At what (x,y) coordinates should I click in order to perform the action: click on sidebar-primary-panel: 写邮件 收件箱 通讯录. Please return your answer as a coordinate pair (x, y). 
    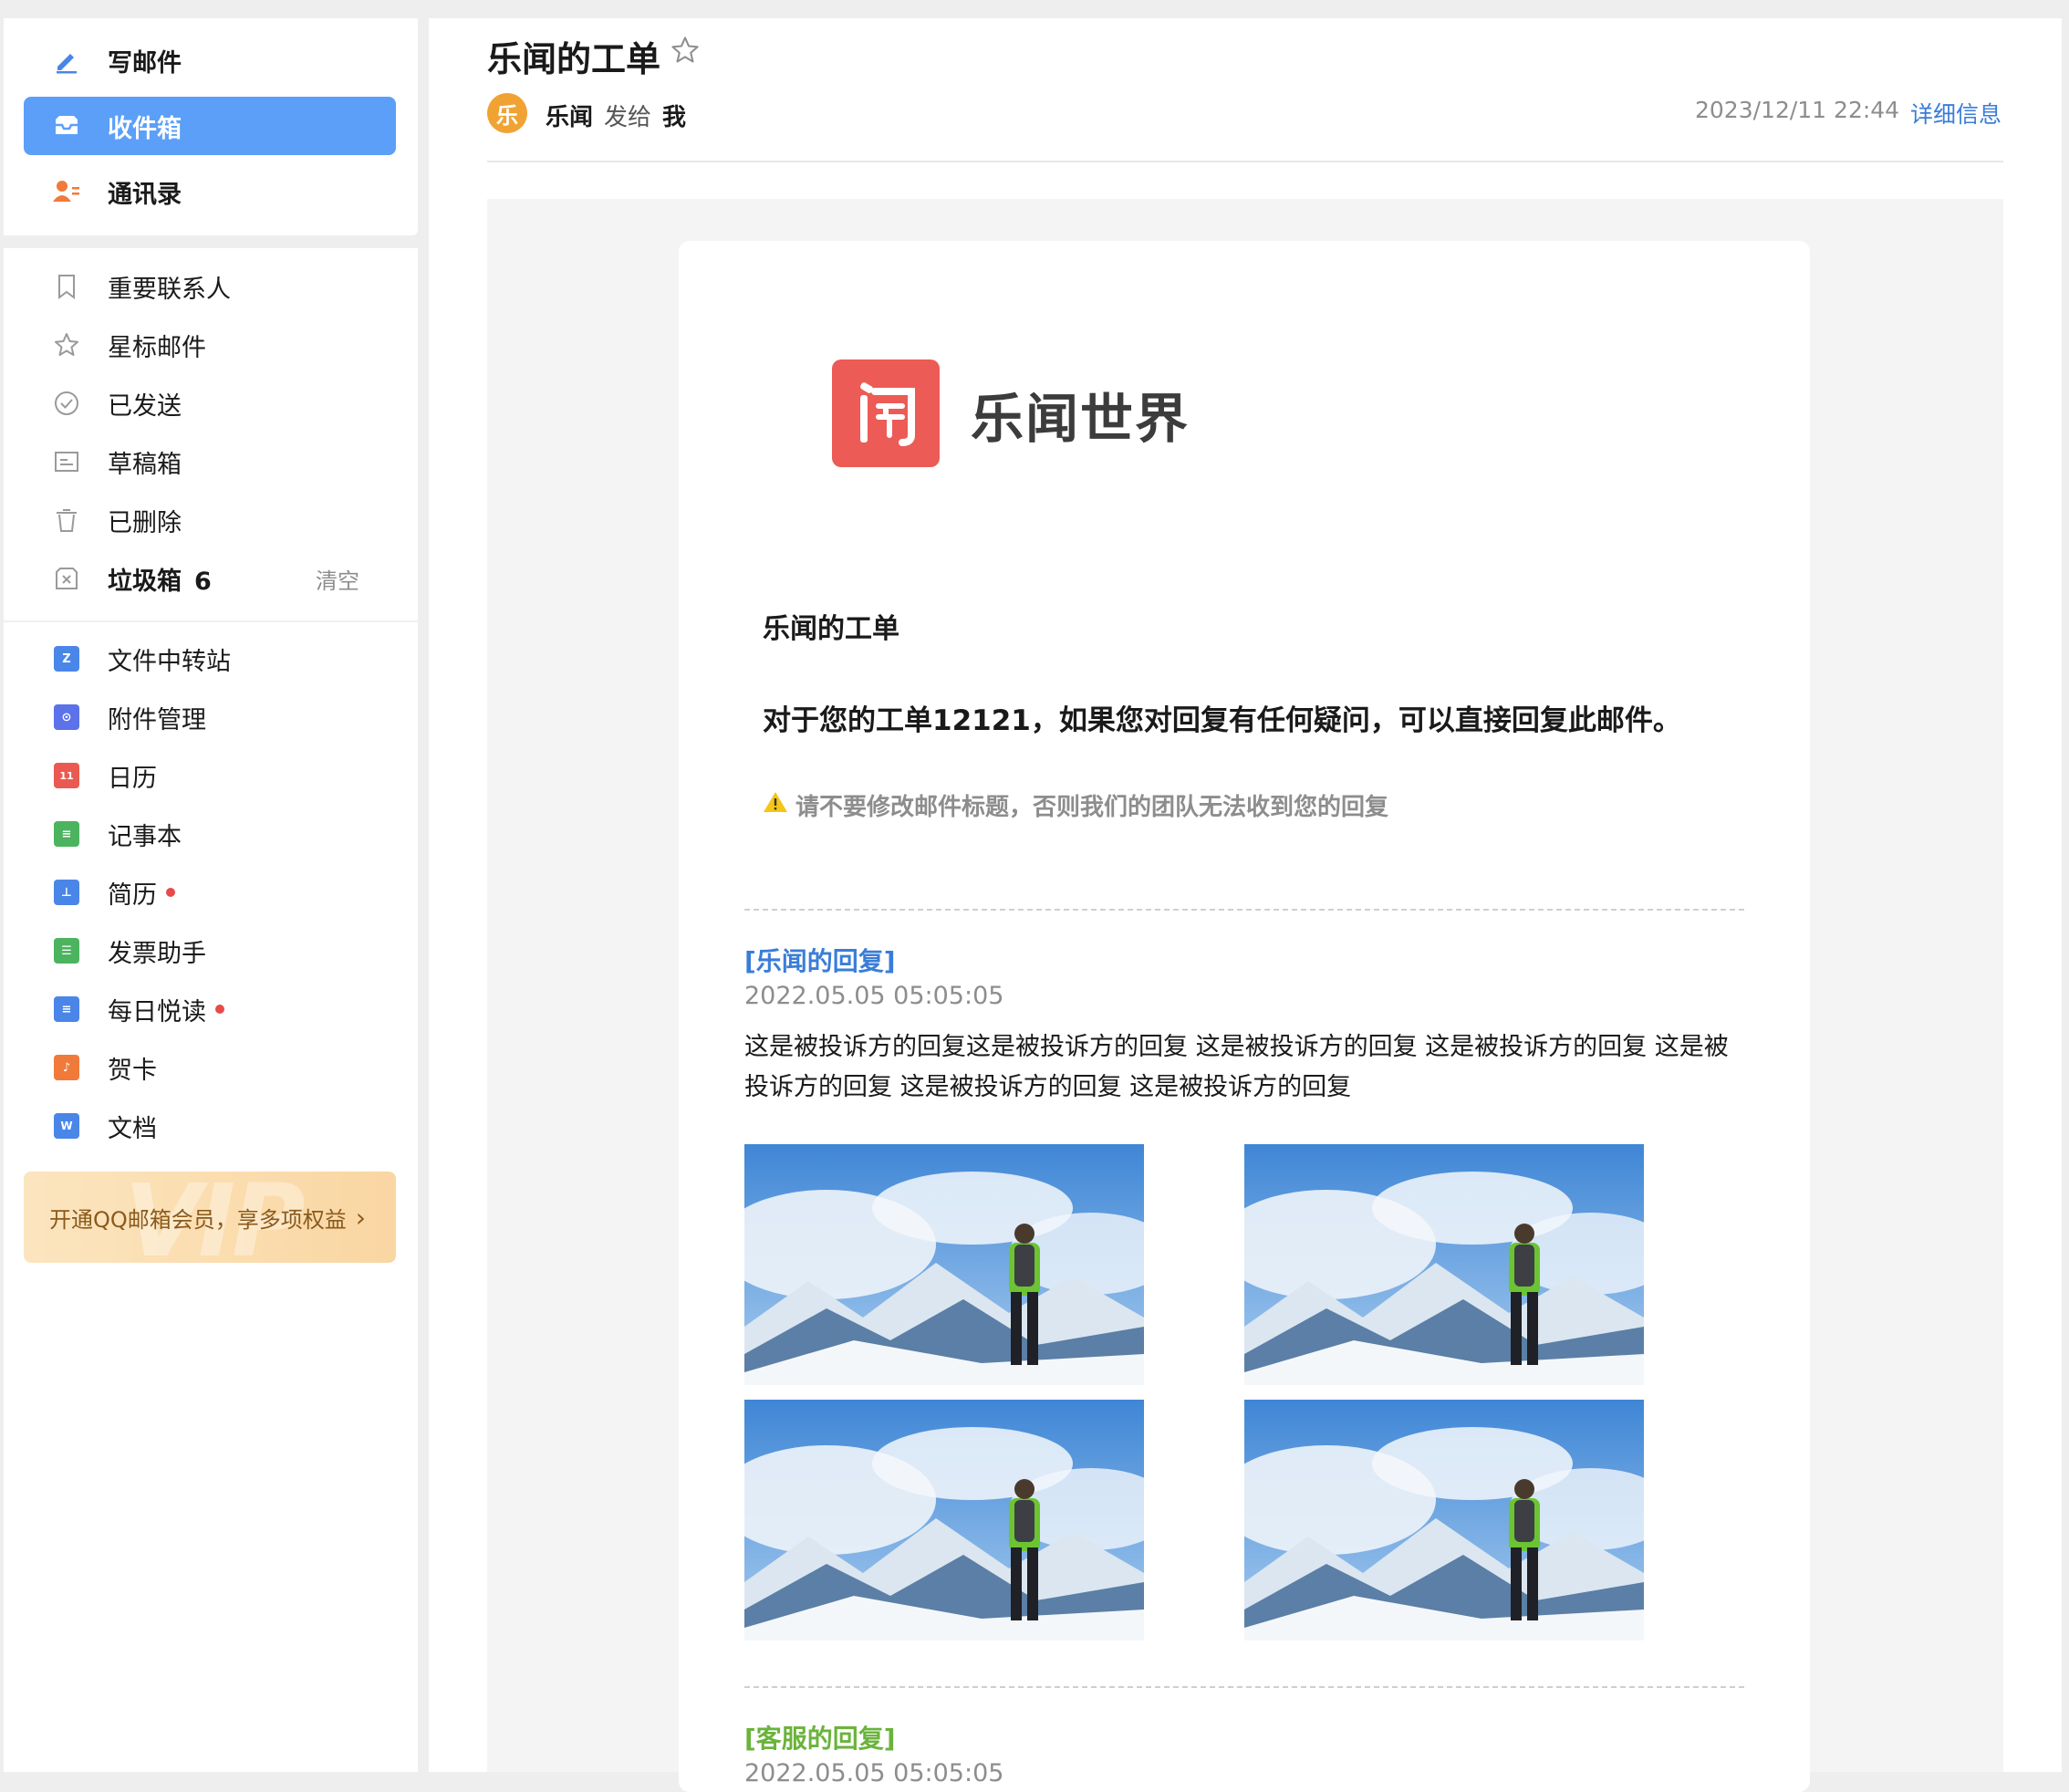
    Looking at the image, I should click on (211, 126).